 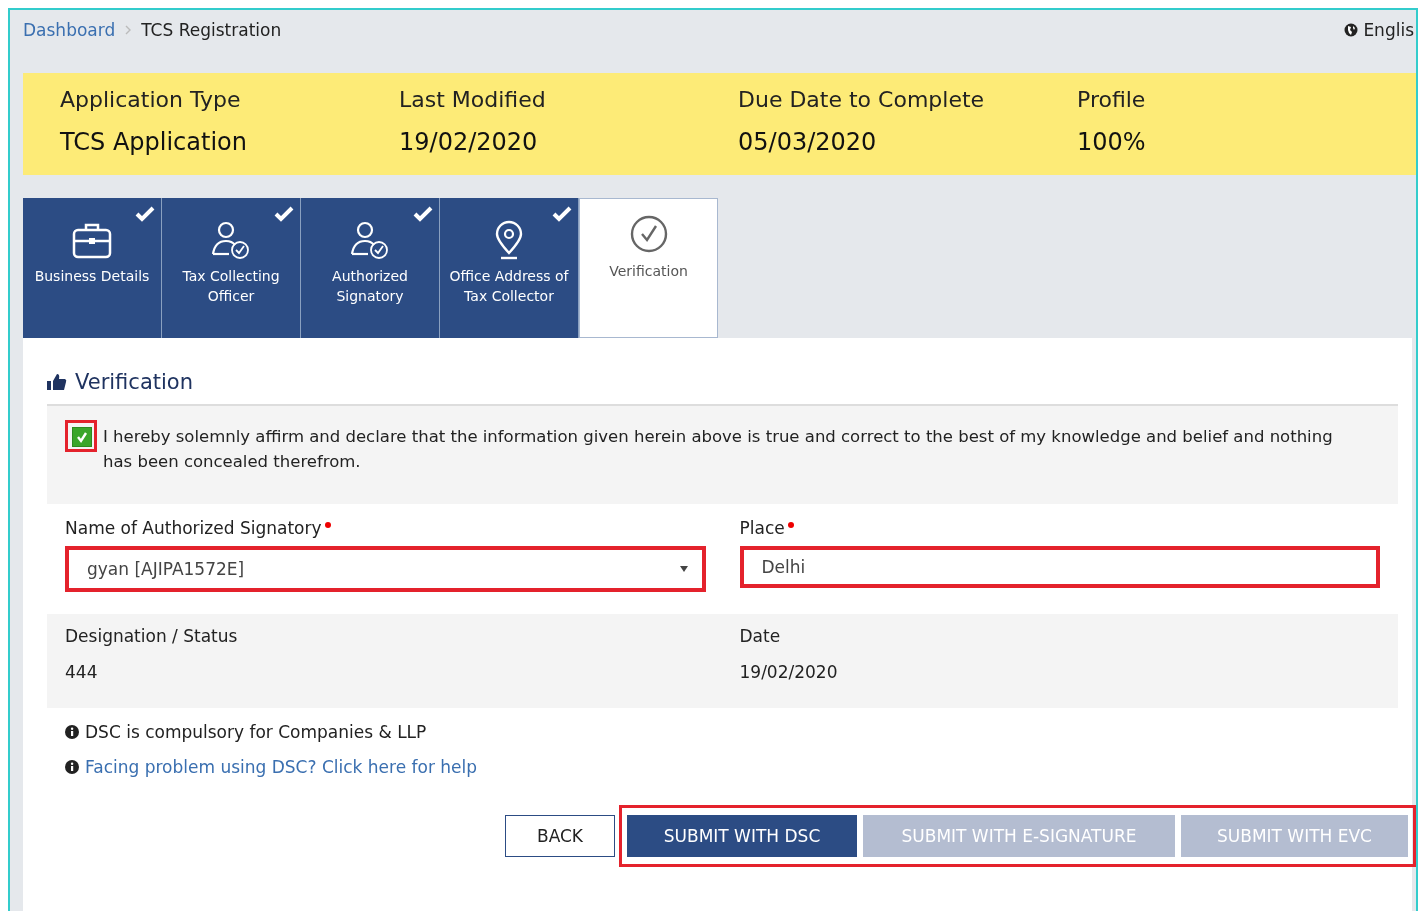 What do you see at coordinates (281, 767) in the screenshot?
I see `help-link: Facing problem using DSC? Click here for help` at bounding box center [281, 767].